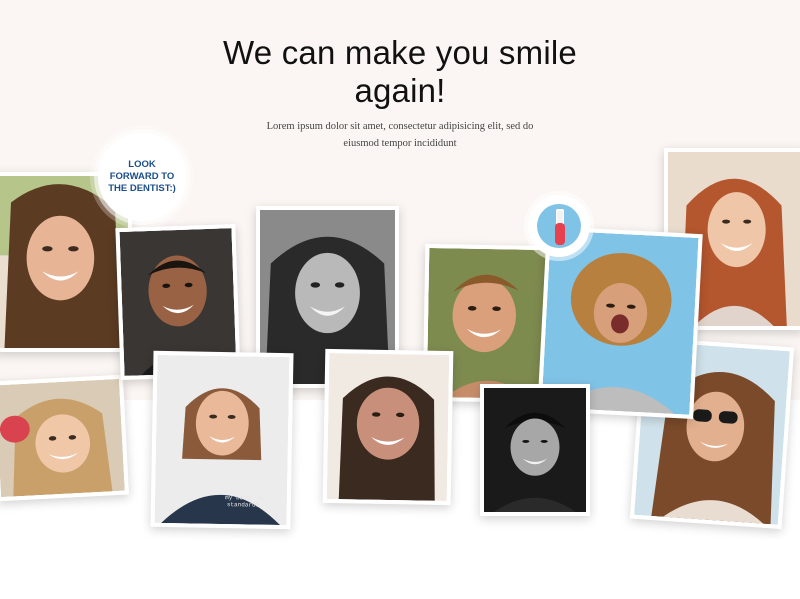 This screenshot has width=800, height=599. I want to click on smiling-woman-shirt-photo-8: my body, my standards., so click(222, 440).